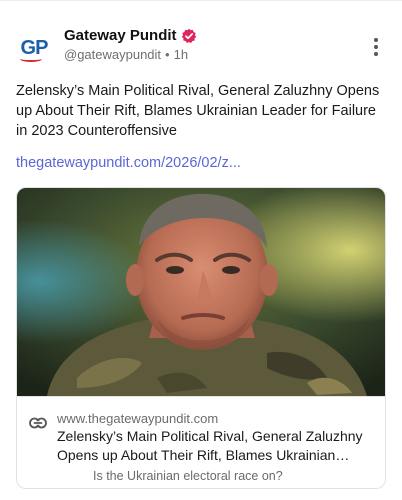 This screenshot has height=500, width=402. Describe the element at coordinates (188, 476) in the screenshot. I see `link-card-description: Is the Ukrainian electoral race on?` at that location.